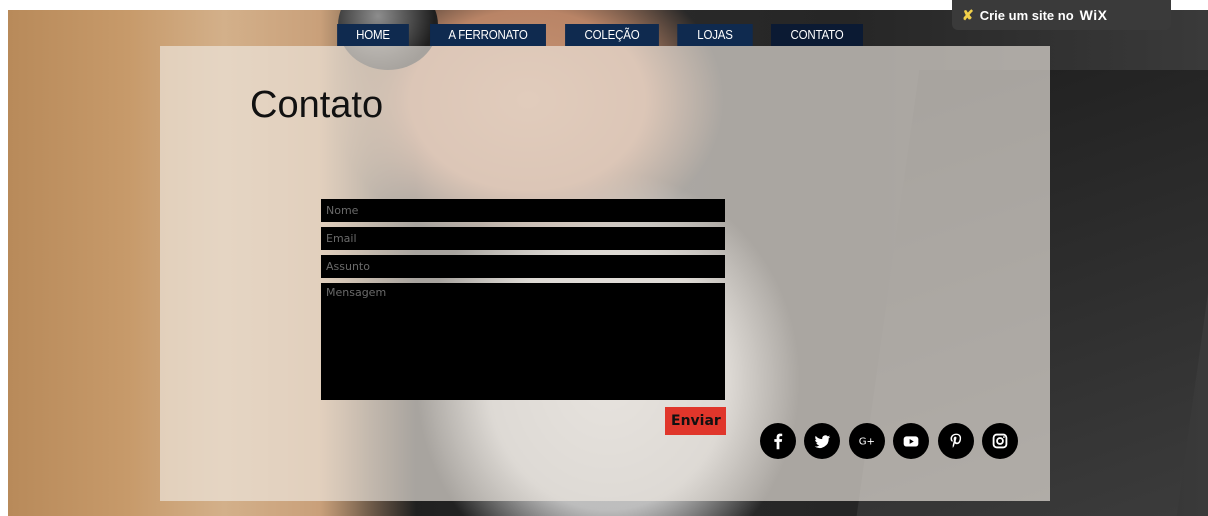 Image resolution: width=1208 pixels, height=516 pixels. What do you see at coordinates (1000, 441) in the screenshot?
I see `instagram-icon` at bounding box center [1000, 441].